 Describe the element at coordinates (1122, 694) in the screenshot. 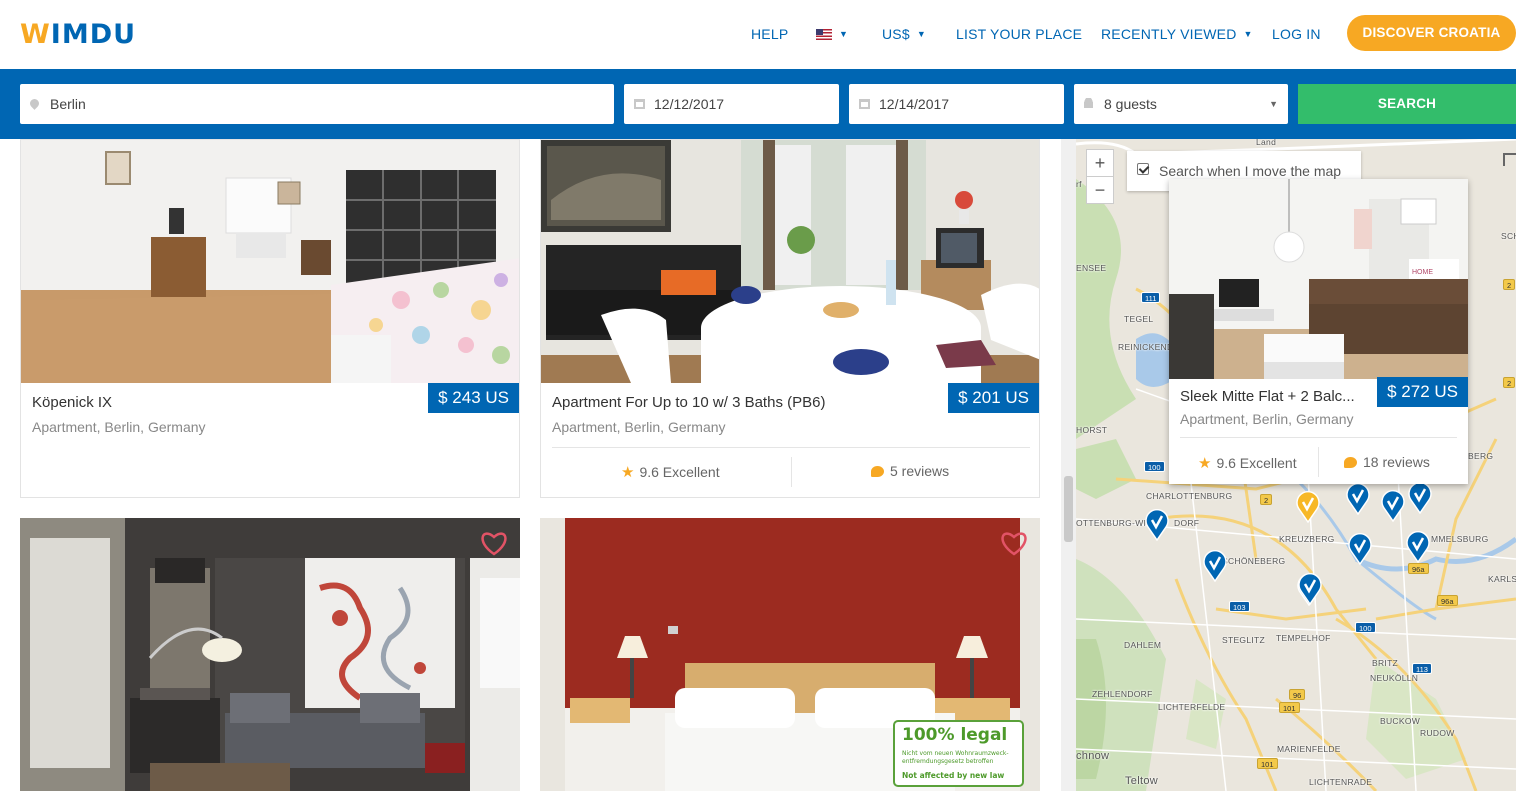

I see `map-label: ZEHLENDORF` at that location.